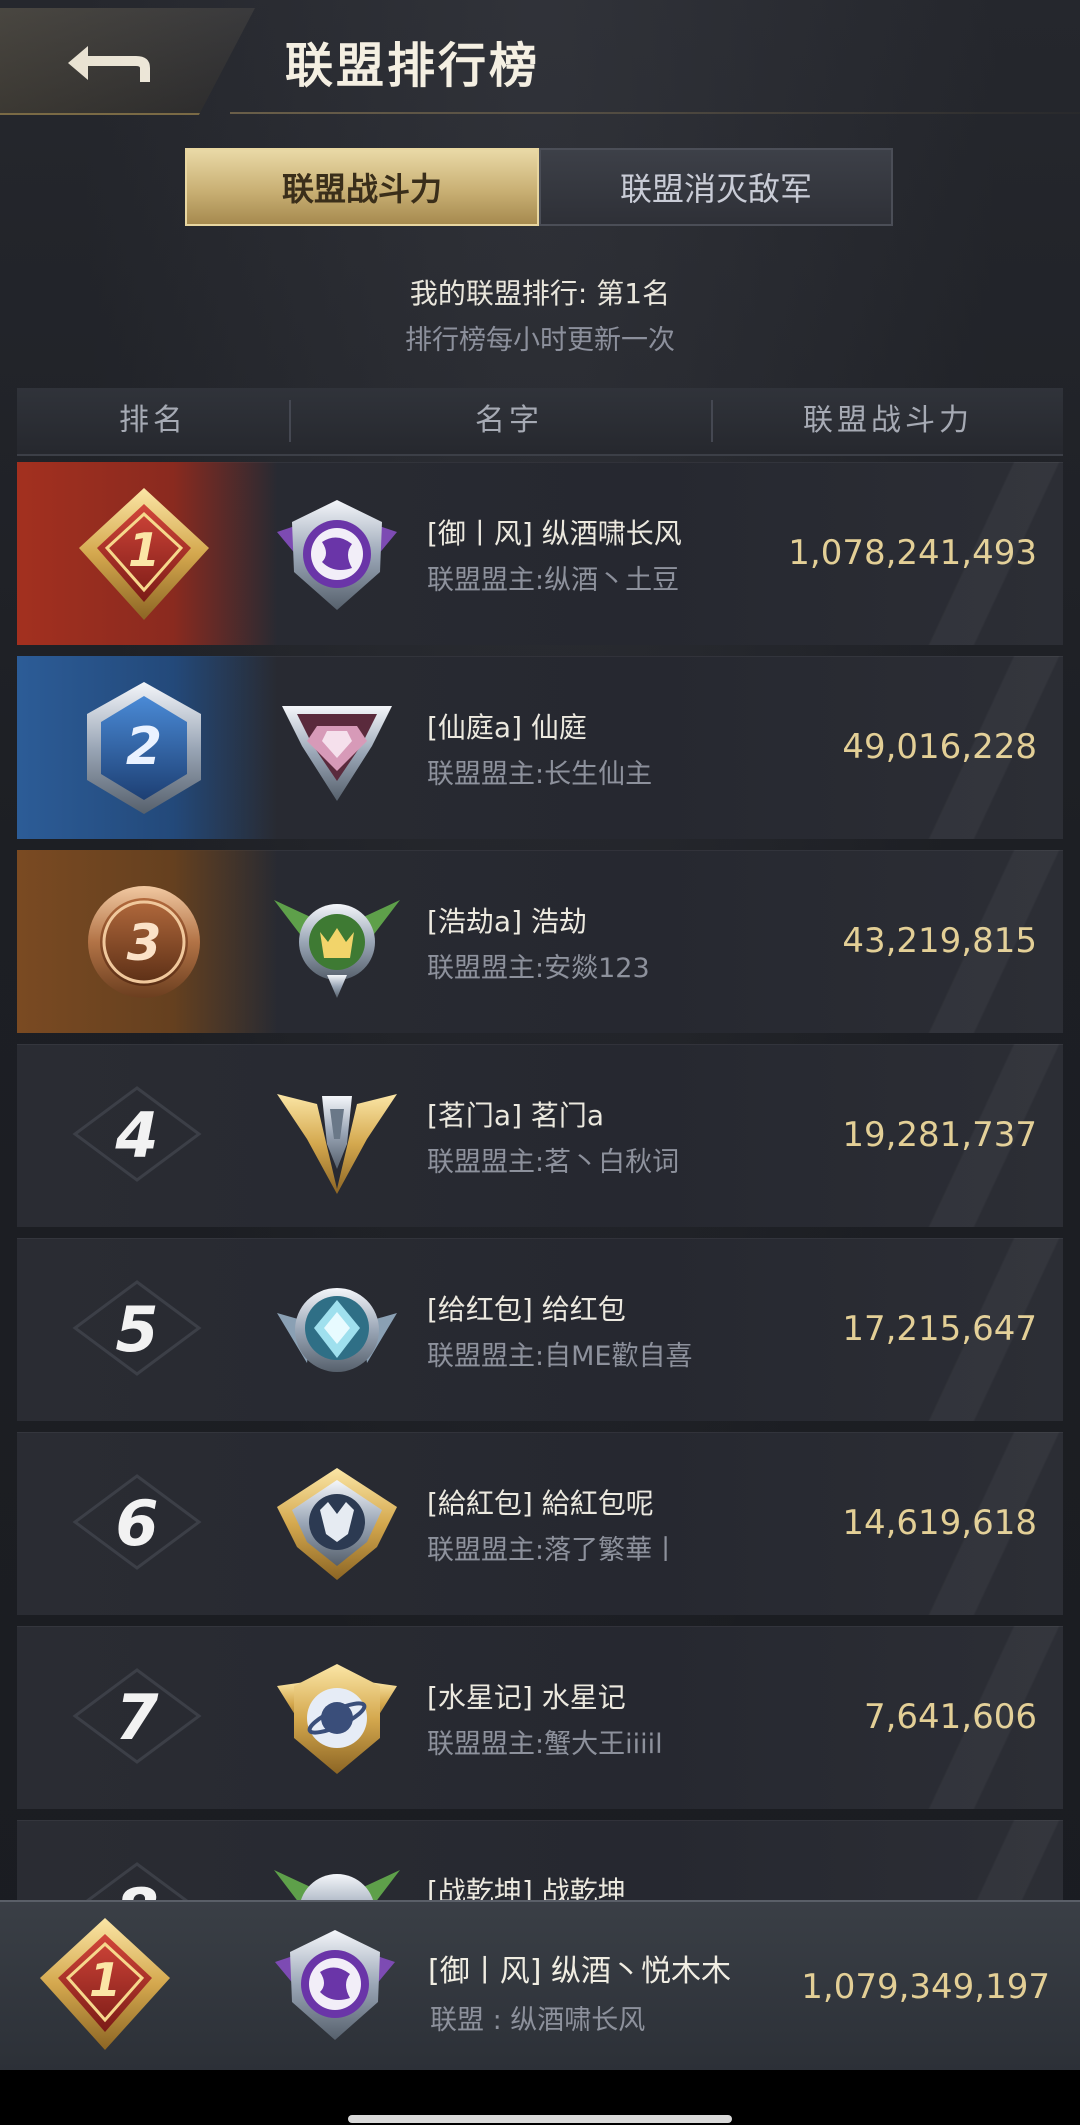 This screenshot has width=1080, height=2125. I want to click on alliance-power: 14,619,618, so click(939, 1523).